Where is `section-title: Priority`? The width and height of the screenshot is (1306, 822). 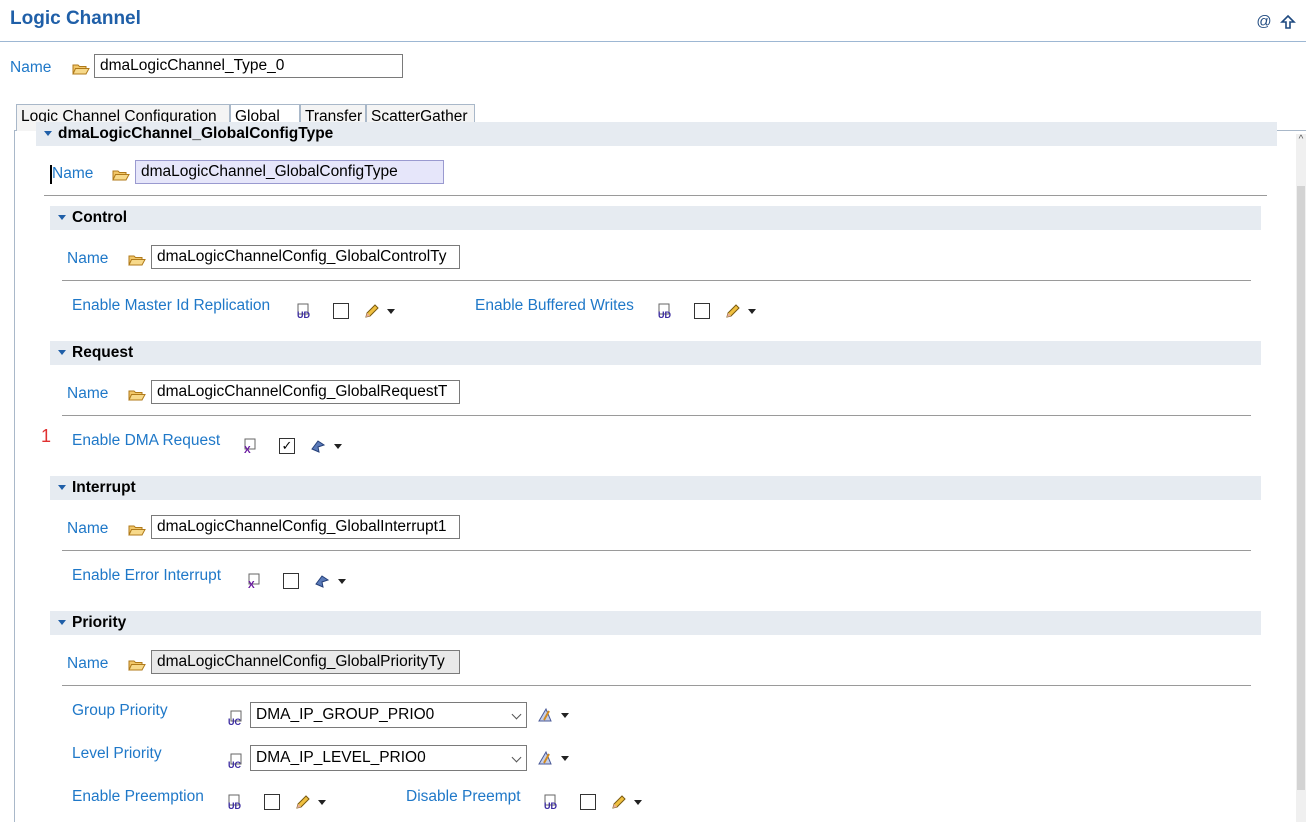 section-title: Priority is located at coordinates (99, 622).